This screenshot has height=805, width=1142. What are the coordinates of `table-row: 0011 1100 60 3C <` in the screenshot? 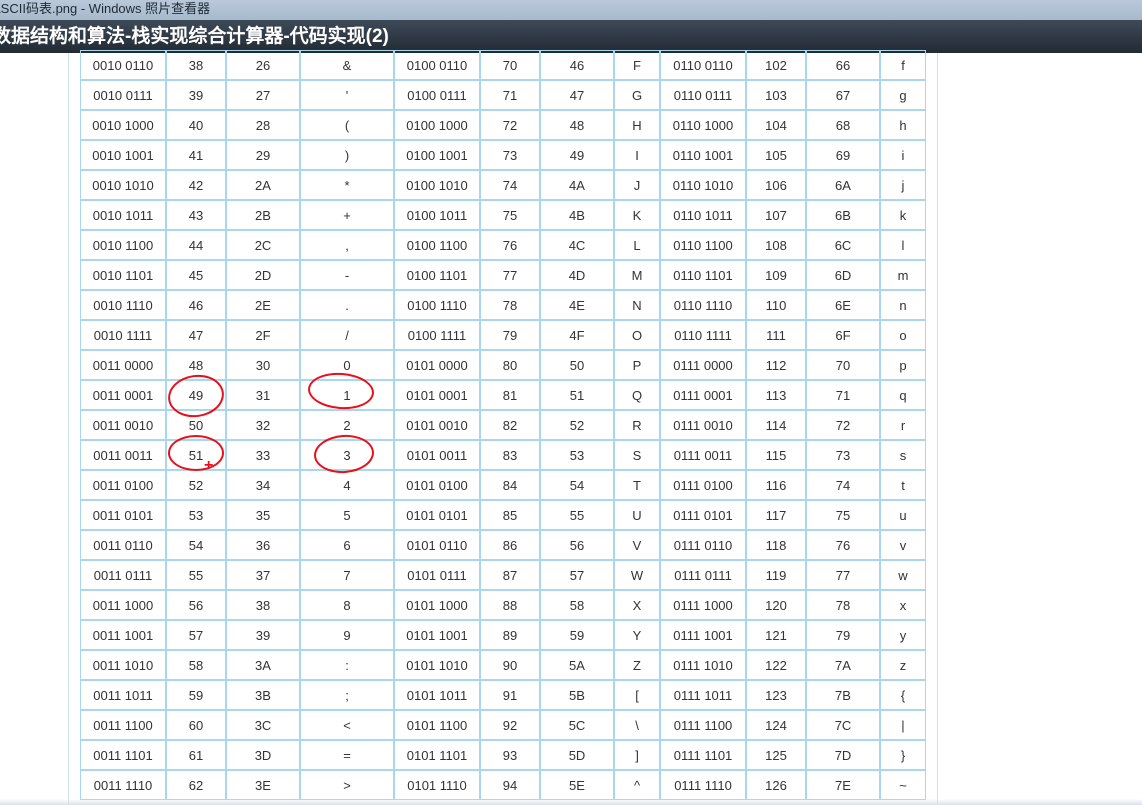 It's located at (237, 725).